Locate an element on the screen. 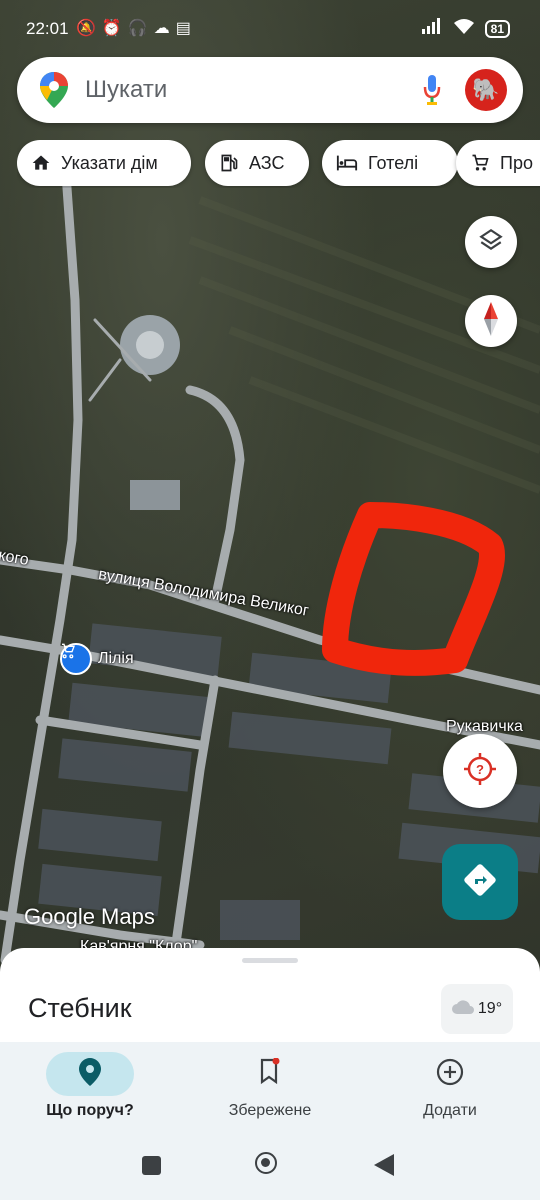 The image size is (540, 1200). bookmark-icon is located at coordinates (270, 1074).